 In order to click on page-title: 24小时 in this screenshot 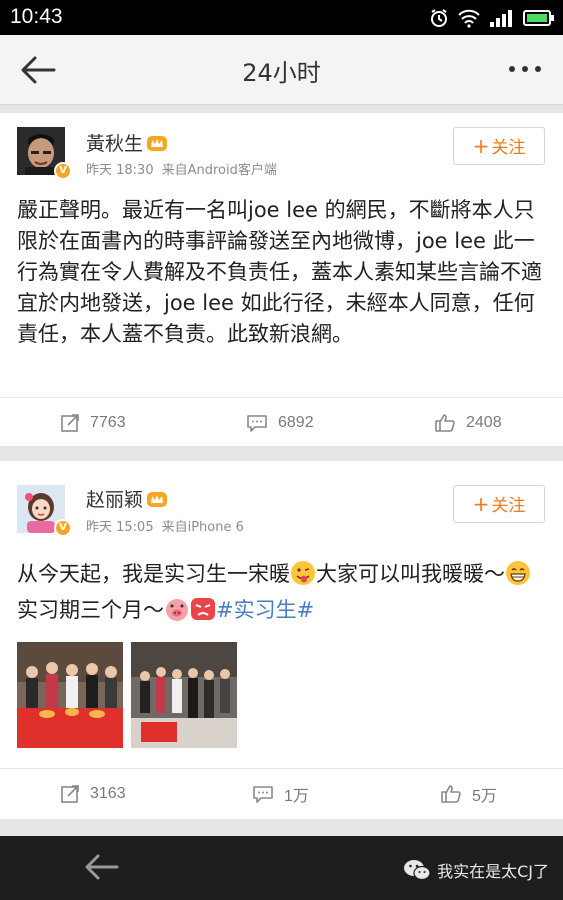, I will do `click(281, 73)`.